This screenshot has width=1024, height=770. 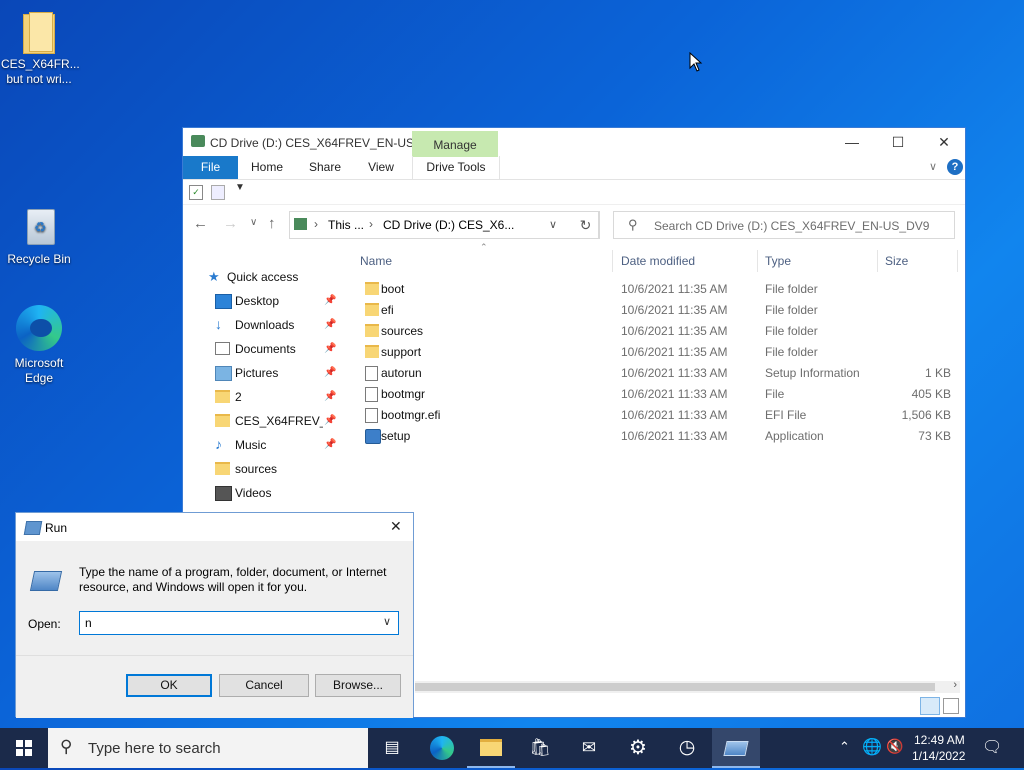 I want to click on file-type: EFI File, so click(x=786, y=415).